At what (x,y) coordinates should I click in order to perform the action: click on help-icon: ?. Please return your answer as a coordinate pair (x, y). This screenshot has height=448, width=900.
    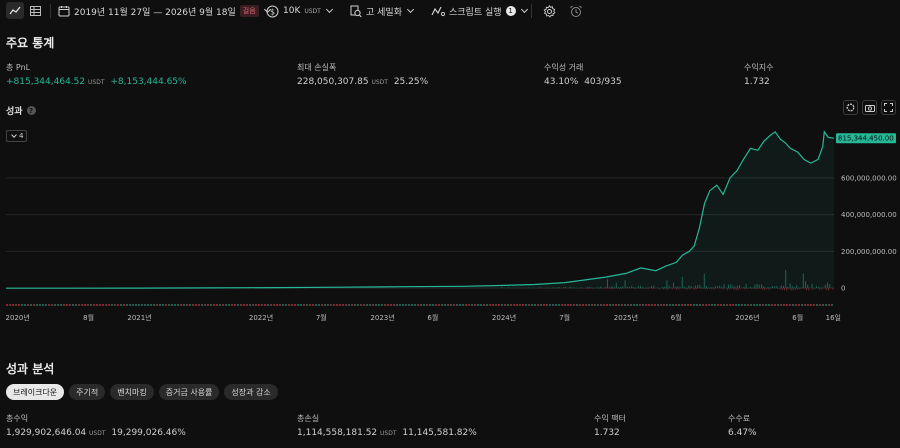
    Looking at the image, I should click on (31, 110).